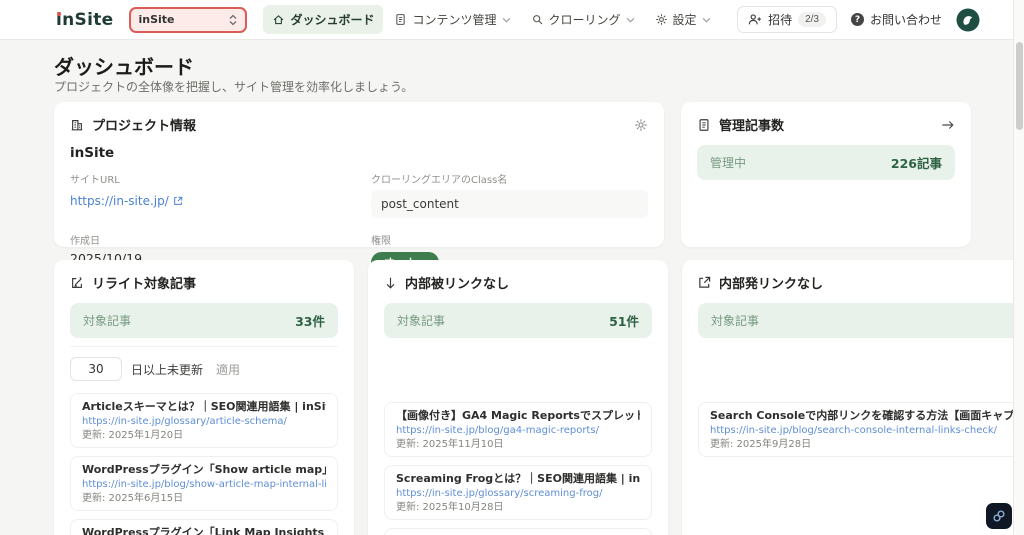 This screenshot has width=1024, height=535. I want to click on user-avatar, so click(968, 20).